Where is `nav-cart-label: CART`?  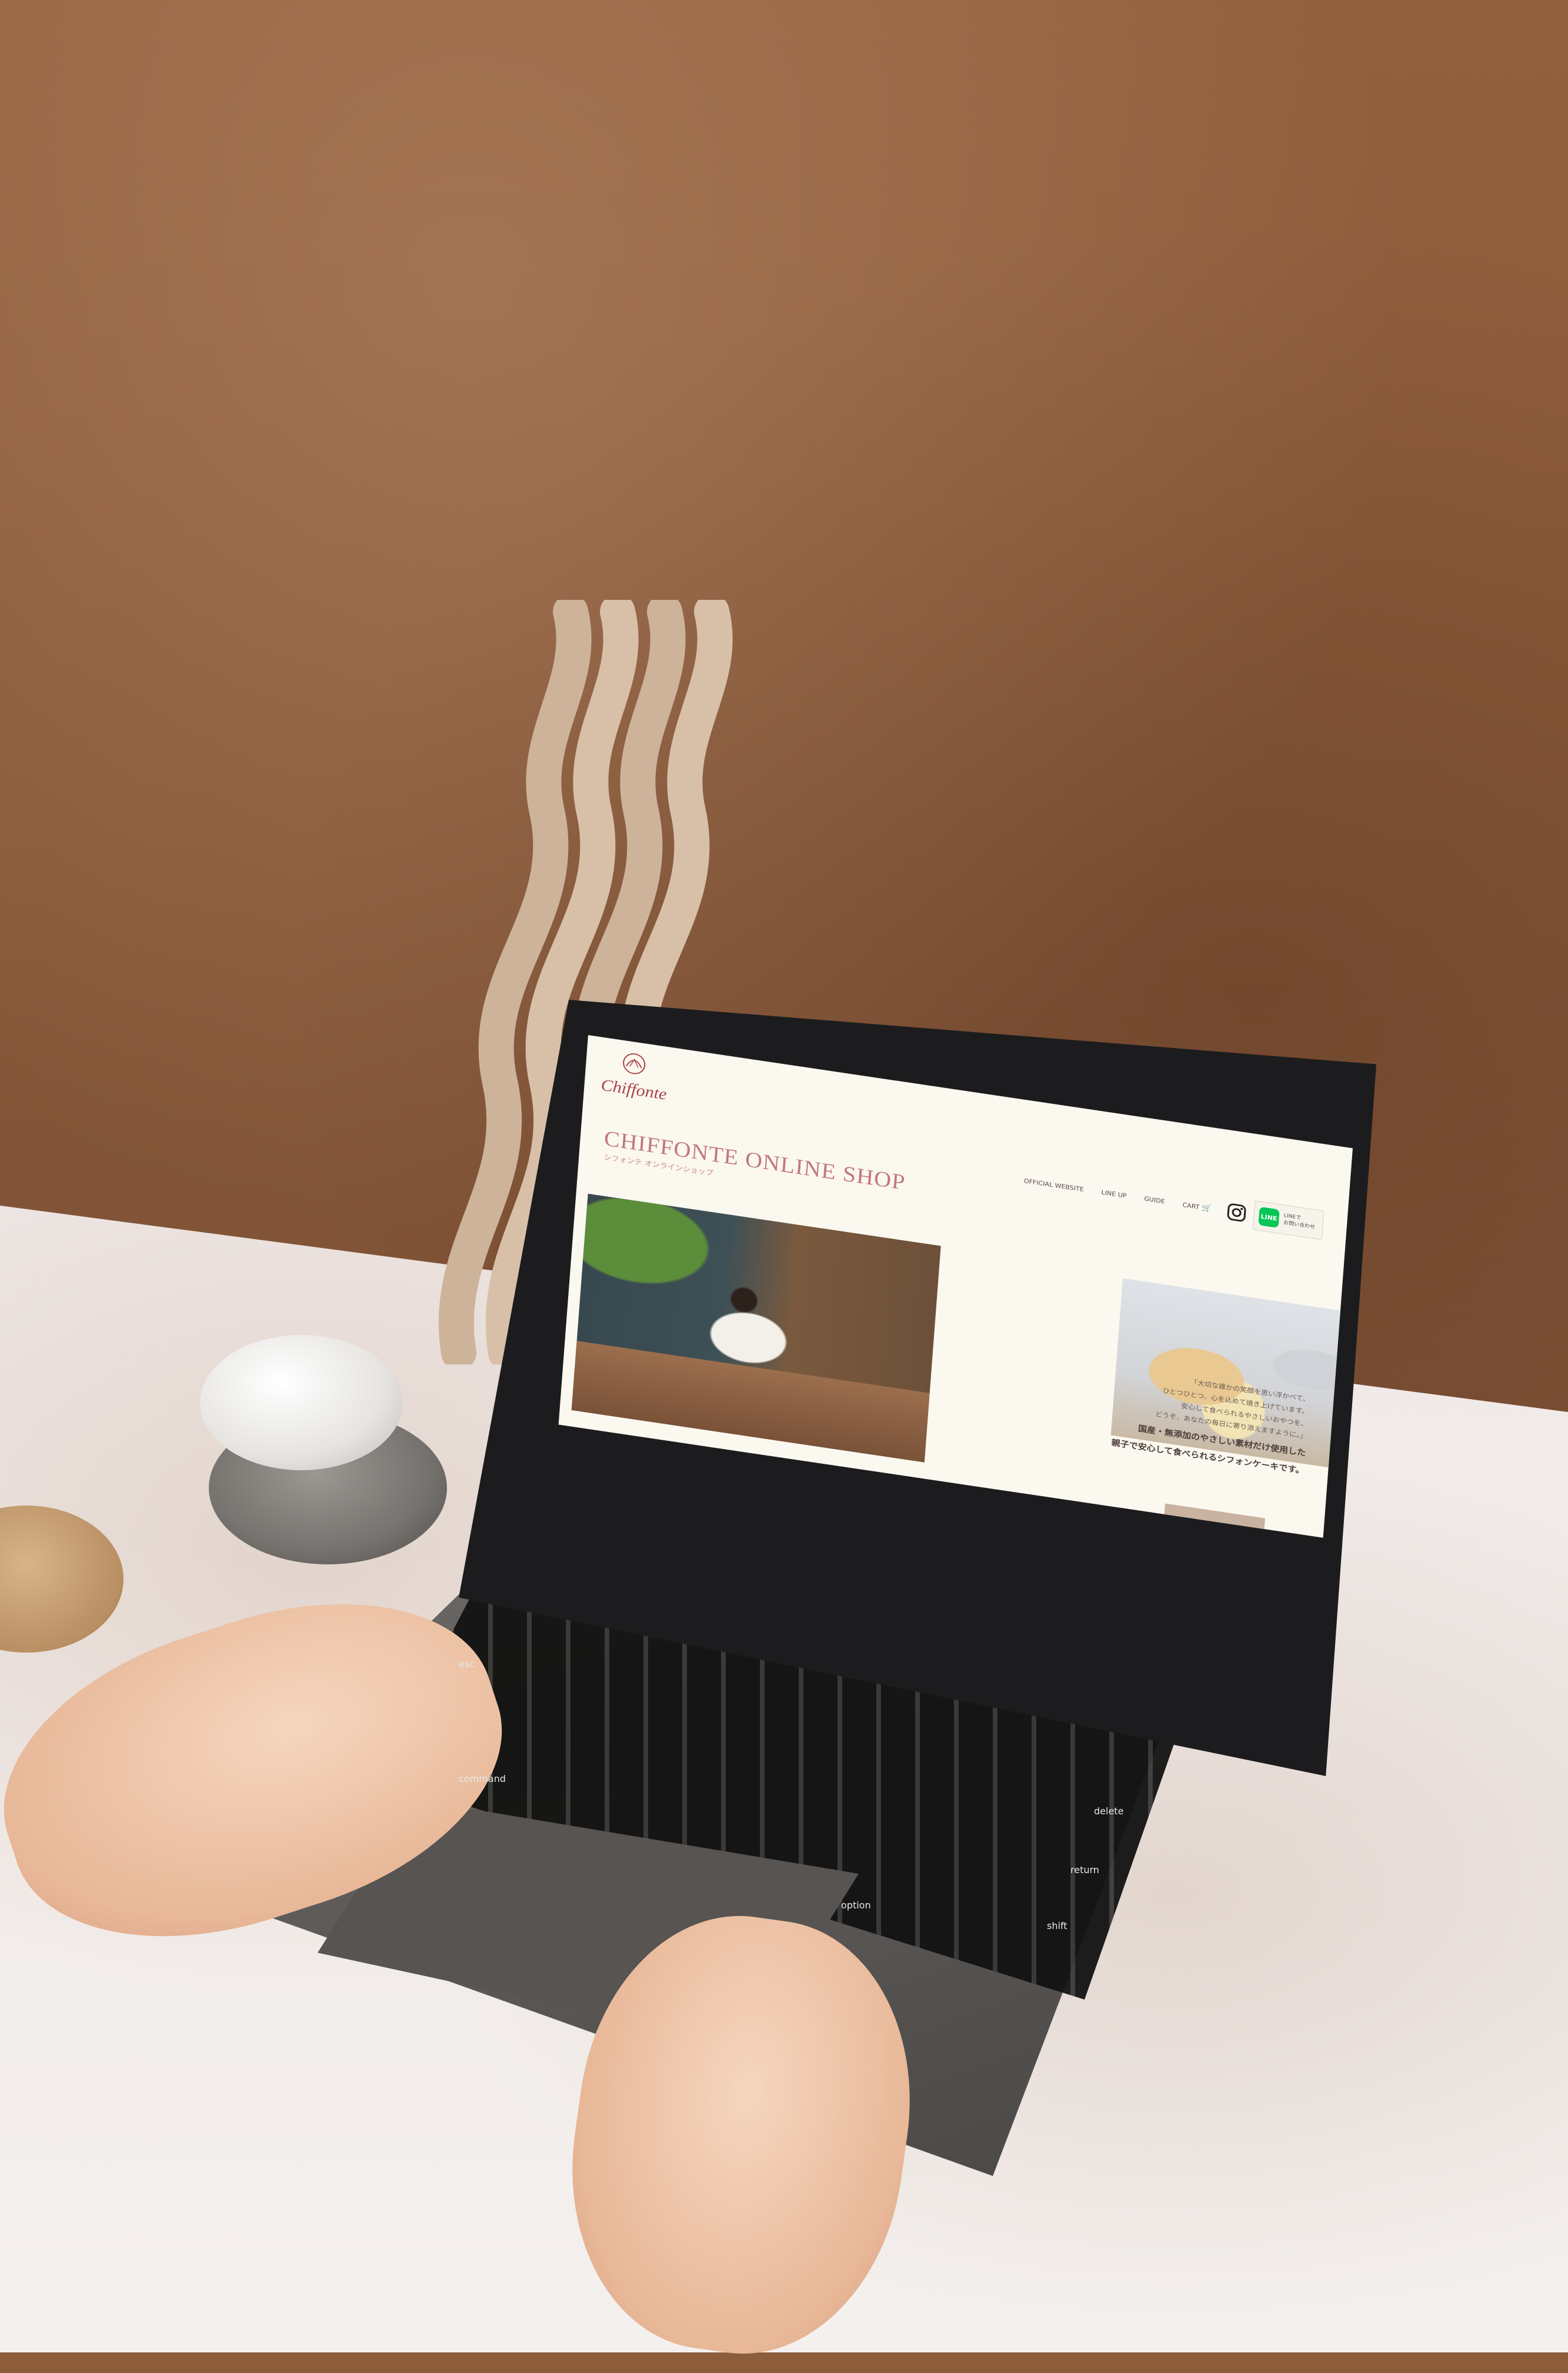 nav-cart-label: CART is located at coordinates (1191, 1206).